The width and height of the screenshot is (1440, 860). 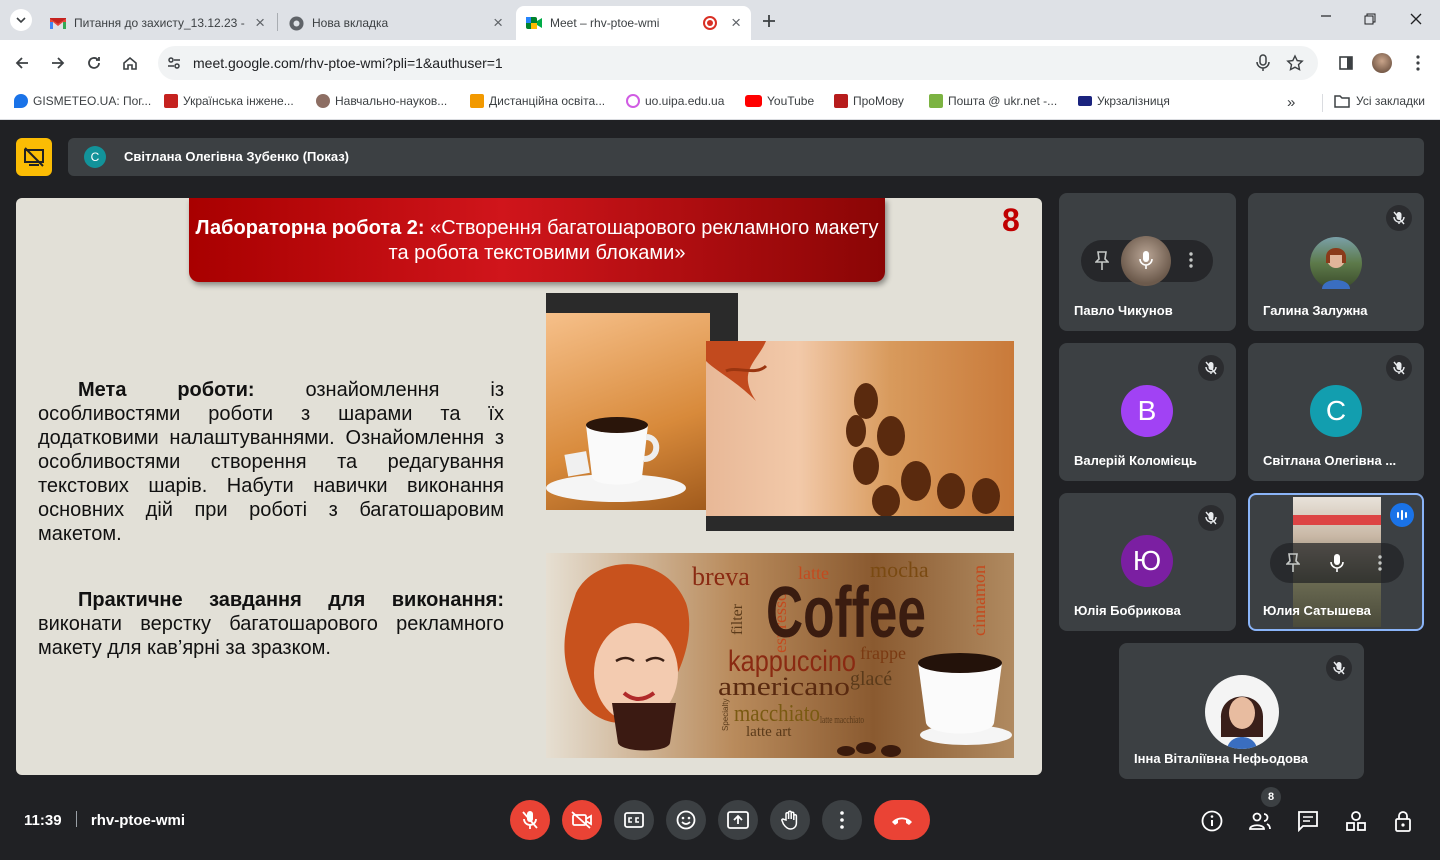 What do you see at coordinates (1133, 101) in the screenshot?
I see `bookmark-label: Укрзалізниця` at bounding box center [1133, 101].